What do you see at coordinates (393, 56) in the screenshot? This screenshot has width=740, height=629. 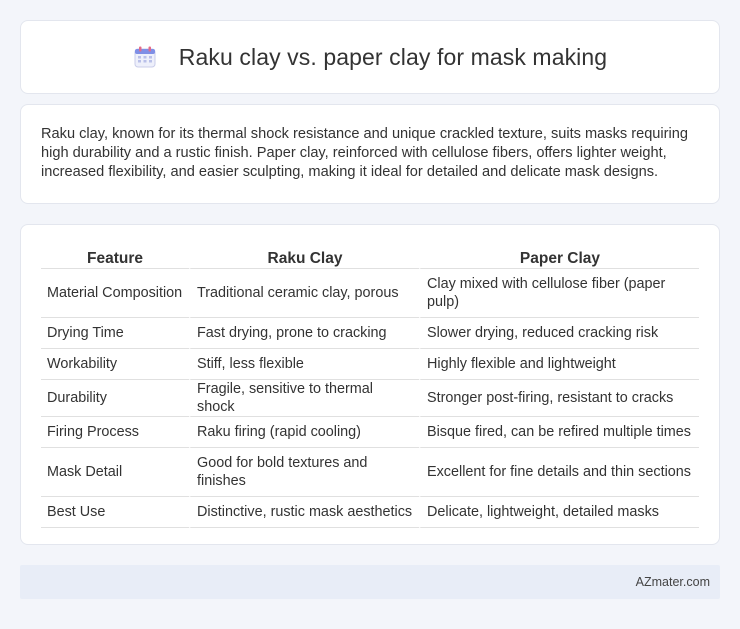 I see `page-title: Raku clay vs. paper clay for mask making` at bounding box center [393, 56].